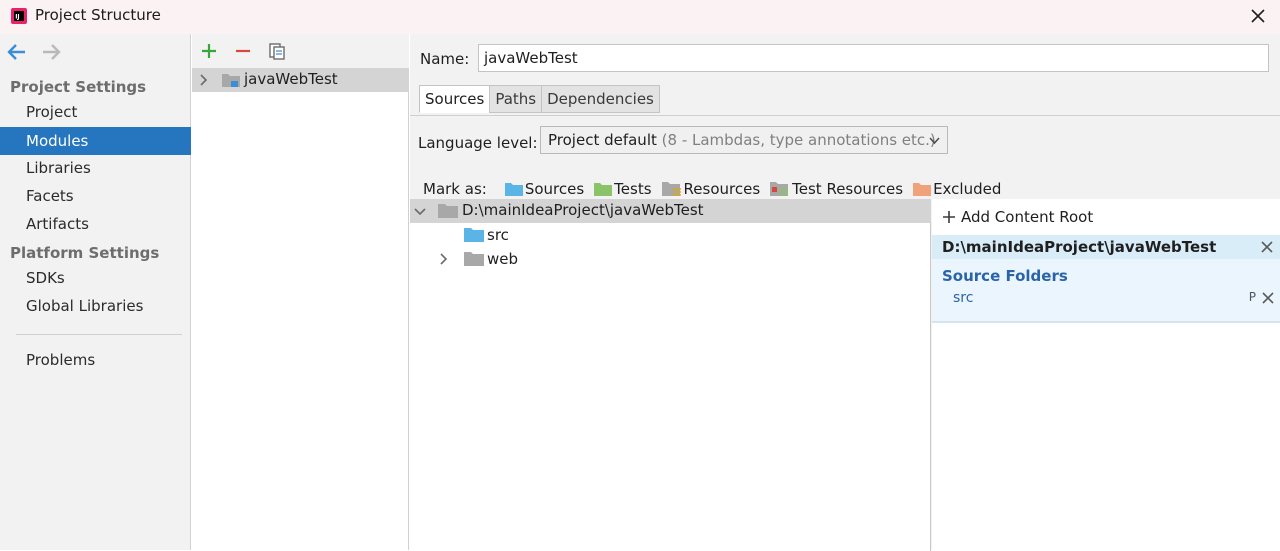 This screenshot has width=1280, height=551. I want to click on svg-text: IJ, so click(17, 17).